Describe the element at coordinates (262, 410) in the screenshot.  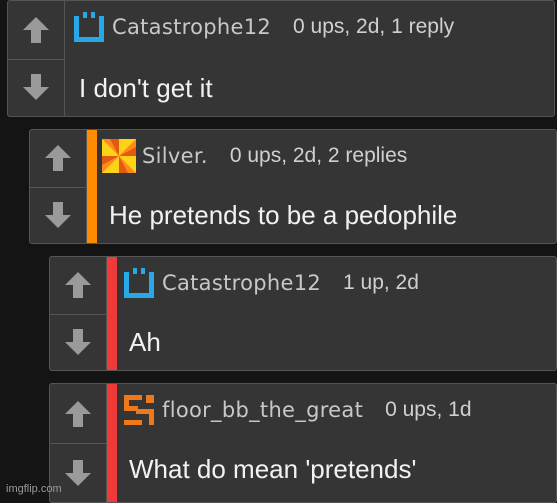
I see `username: floor_bb_the_great` at that location.